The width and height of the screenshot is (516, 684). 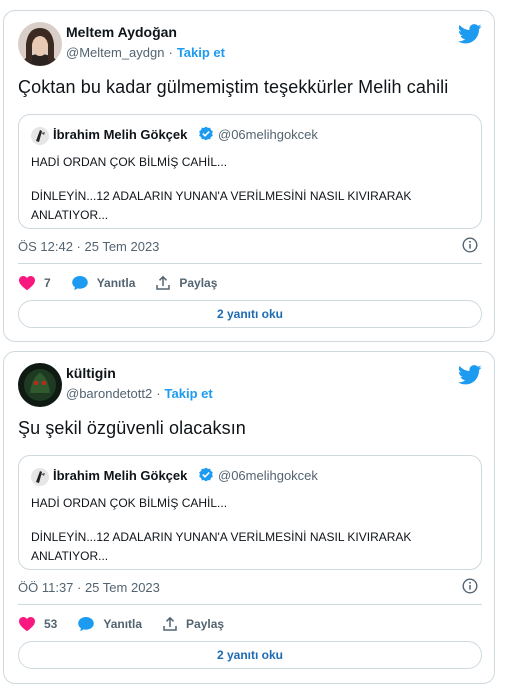 What do you see at coordinates (115, 52) in the screenshot?
I see `author-handle: @Meltem_aydgn` at bounding box center [115, 52].